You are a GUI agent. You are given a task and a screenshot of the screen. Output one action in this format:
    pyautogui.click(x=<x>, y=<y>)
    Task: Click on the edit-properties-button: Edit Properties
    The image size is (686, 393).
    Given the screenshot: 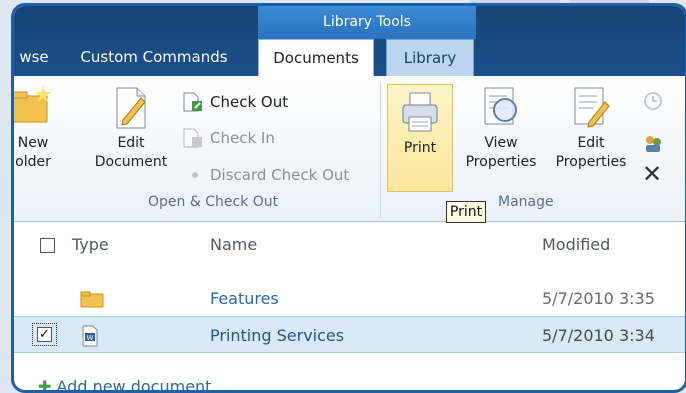 What is the action you would take?
    pyautogui.click(x=591, y=128)
    